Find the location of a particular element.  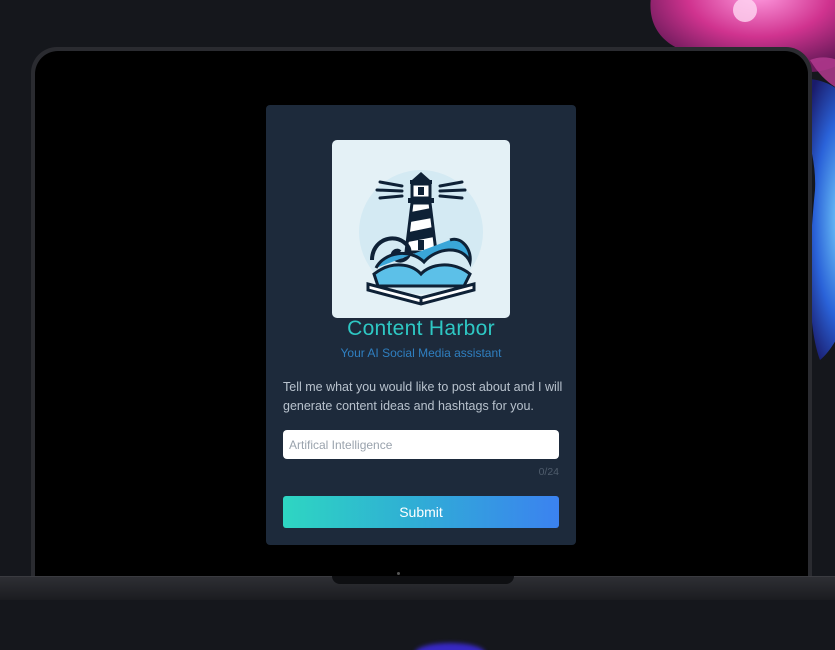

app-title: Content Harbor is located at coordinates (421, 328).